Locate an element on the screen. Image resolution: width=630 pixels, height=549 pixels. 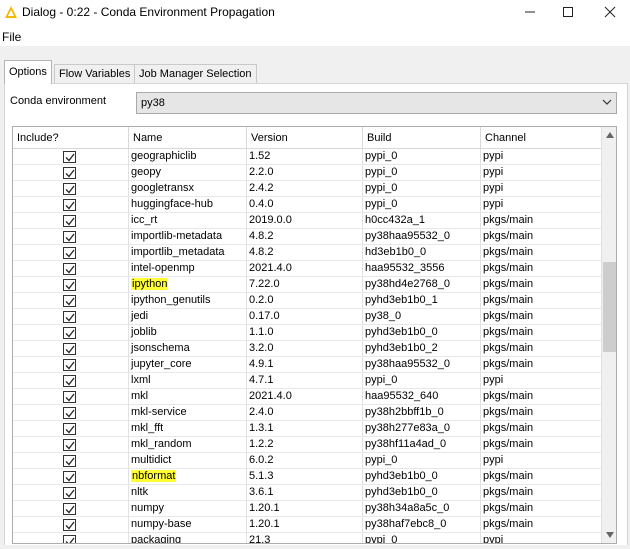
table-row: numpy 1.20.1 py38h34a8a5c_0 pkgs/main is located at coordinates (307, 509).